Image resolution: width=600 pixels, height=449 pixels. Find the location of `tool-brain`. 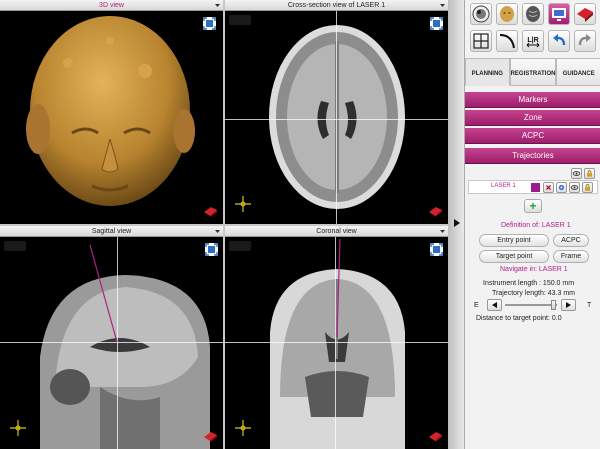

tool-brain is located at coordinates (533, 14).